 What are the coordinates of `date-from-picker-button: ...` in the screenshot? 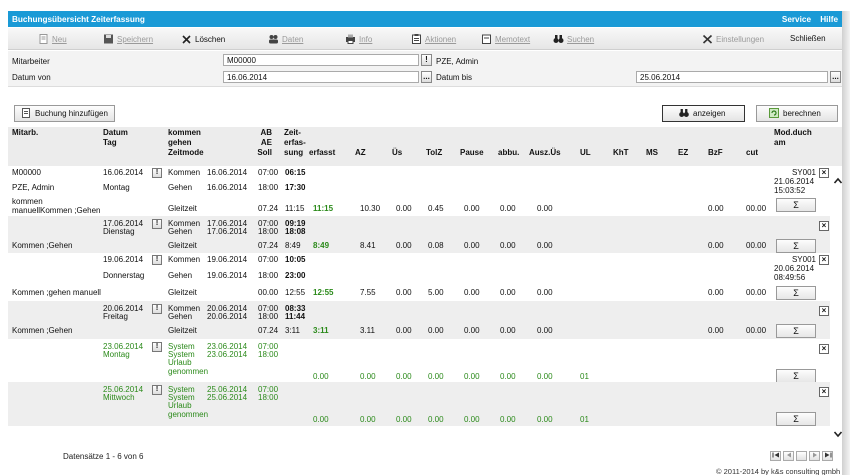 It's located at (426, 77).